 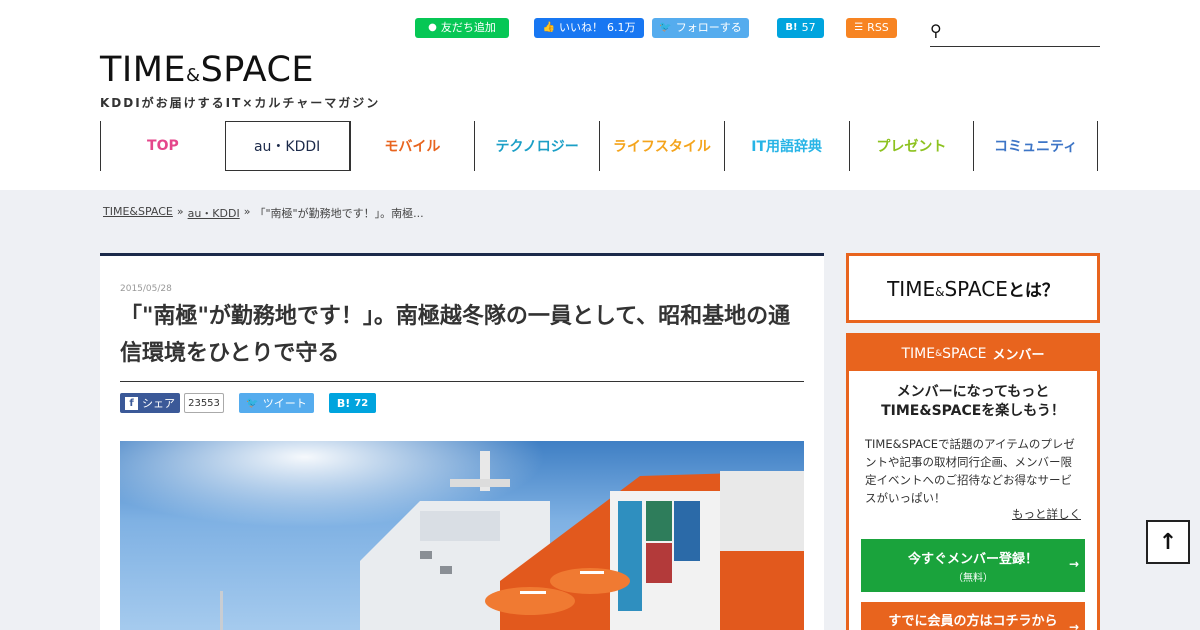 I want to click on member-lead-line-2: TIME&SPACEを楽しもう！, so click(x=973, y=411).